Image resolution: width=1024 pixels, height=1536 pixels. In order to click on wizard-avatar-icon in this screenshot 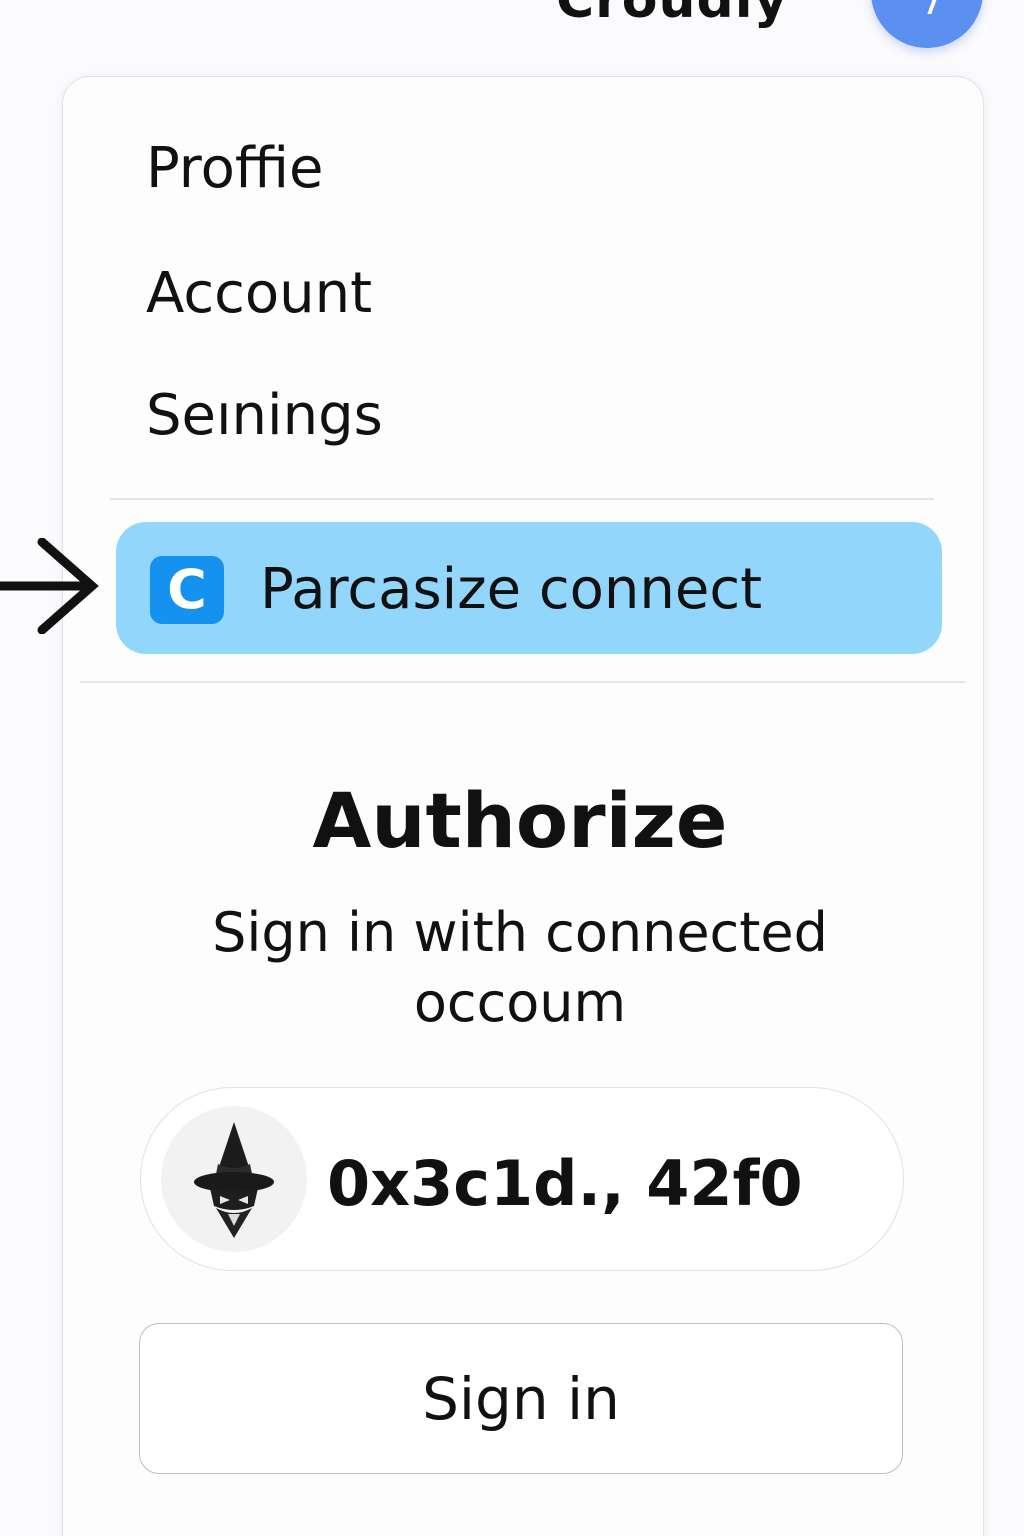, I will do `click(234, 1179)`.